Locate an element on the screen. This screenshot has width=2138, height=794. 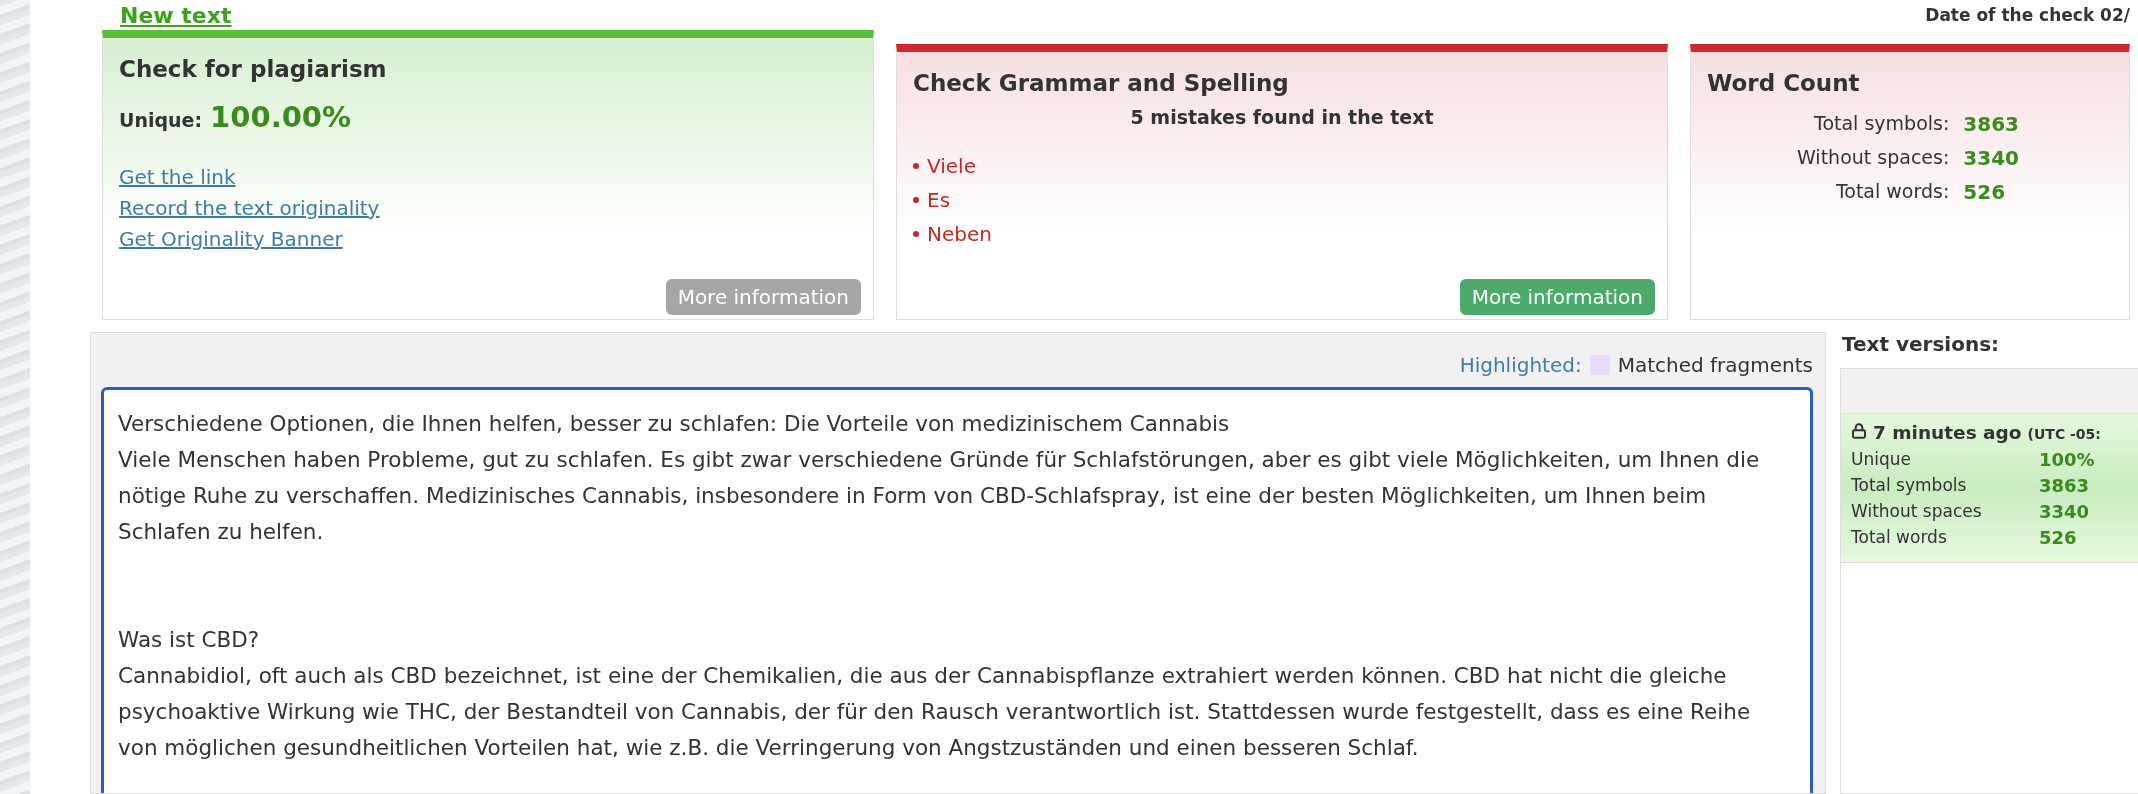
version-stat-label: Unique is located at coordinates (1881, 459).